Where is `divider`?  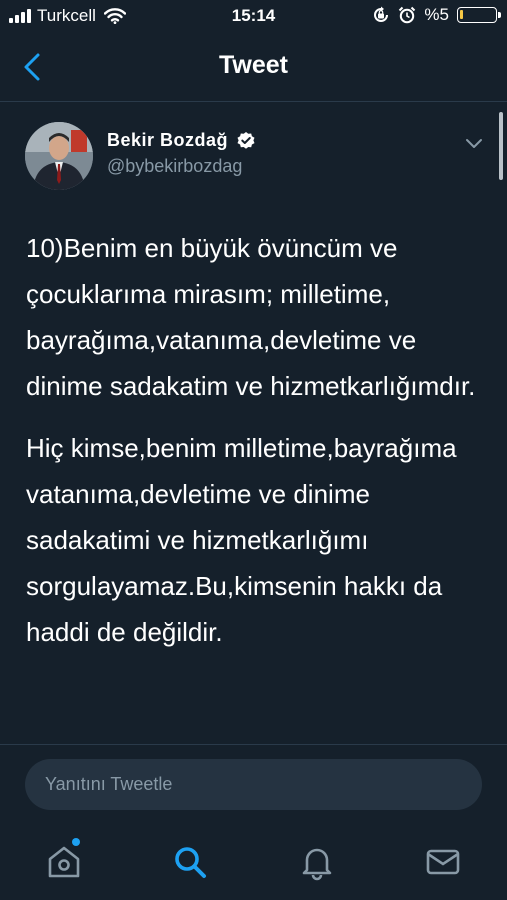
divider is located at coordinates (253, 744).